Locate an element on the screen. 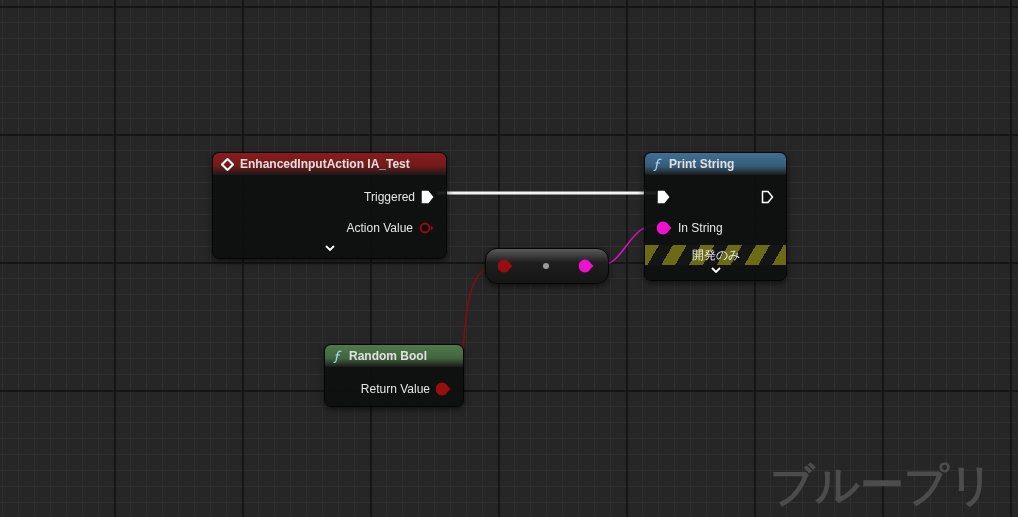 The image size is (1018, 517). event-diamond-icon is located at coordinates (227, 164).